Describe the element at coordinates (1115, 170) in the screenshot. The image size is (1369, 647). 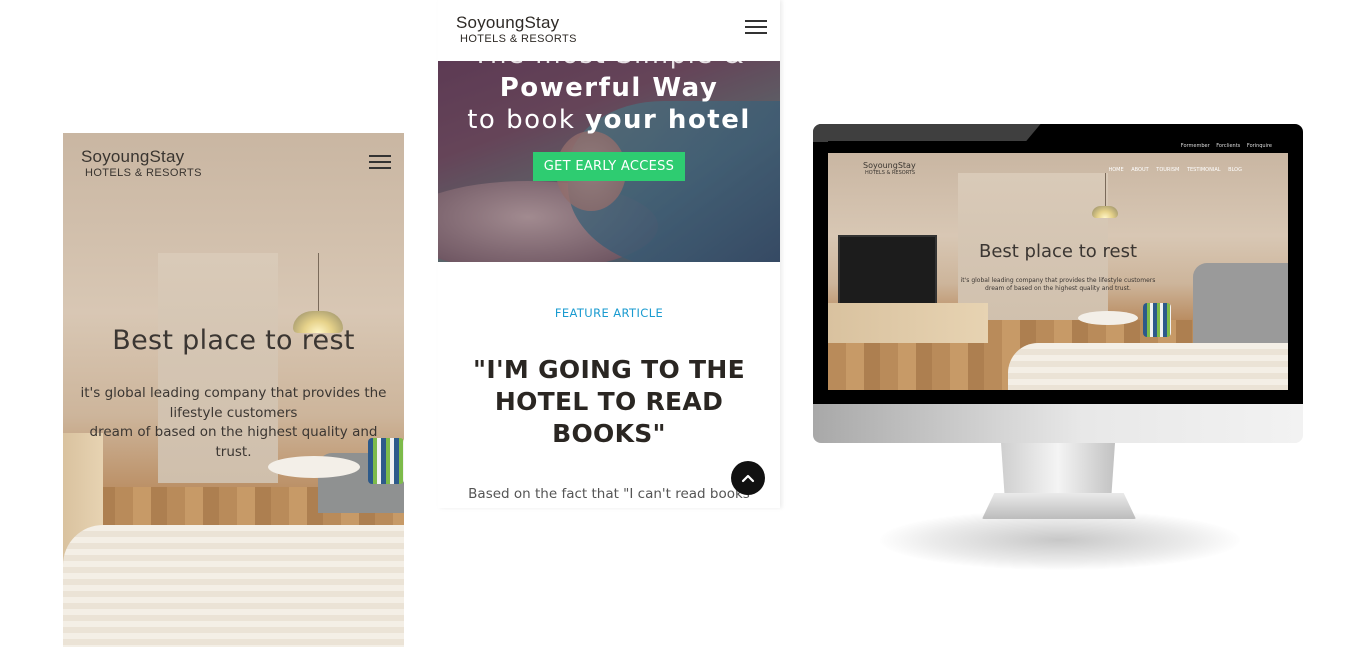
I see `nav-item-home: HOME` at that location.